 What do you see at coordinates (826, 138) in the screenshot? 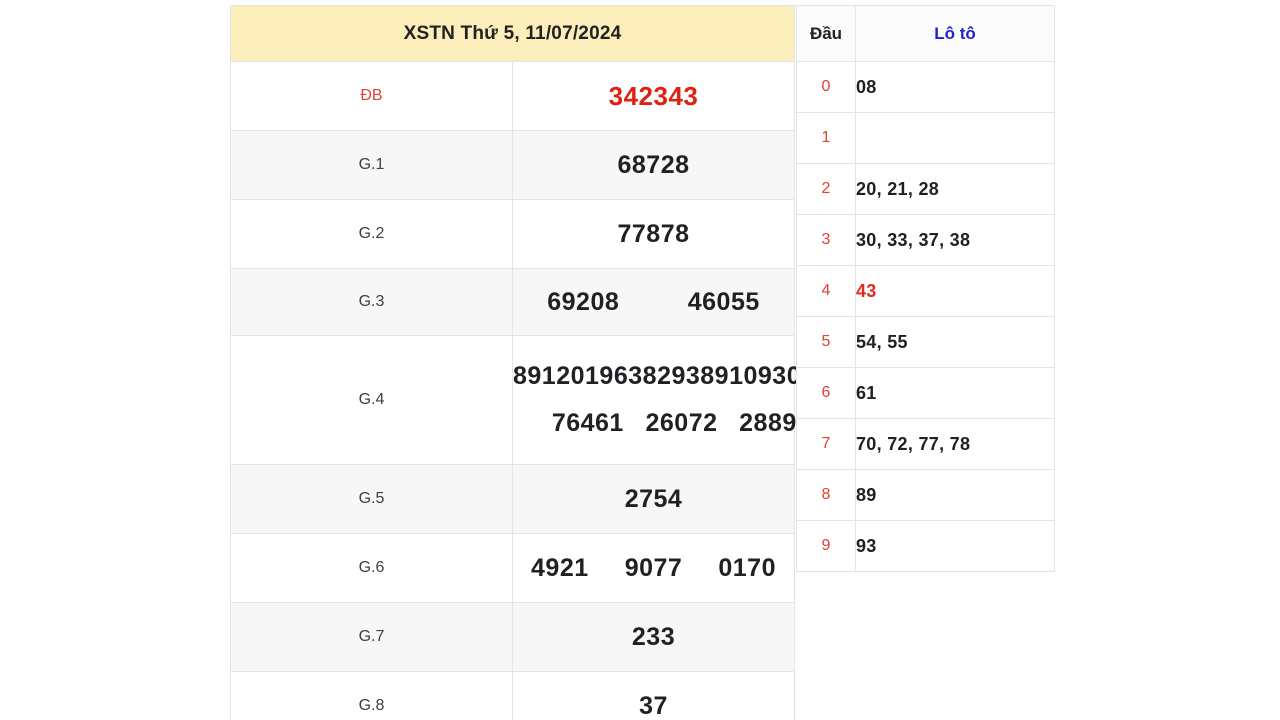
I see `loto-digit: 1` at bounding box center [826, 138].